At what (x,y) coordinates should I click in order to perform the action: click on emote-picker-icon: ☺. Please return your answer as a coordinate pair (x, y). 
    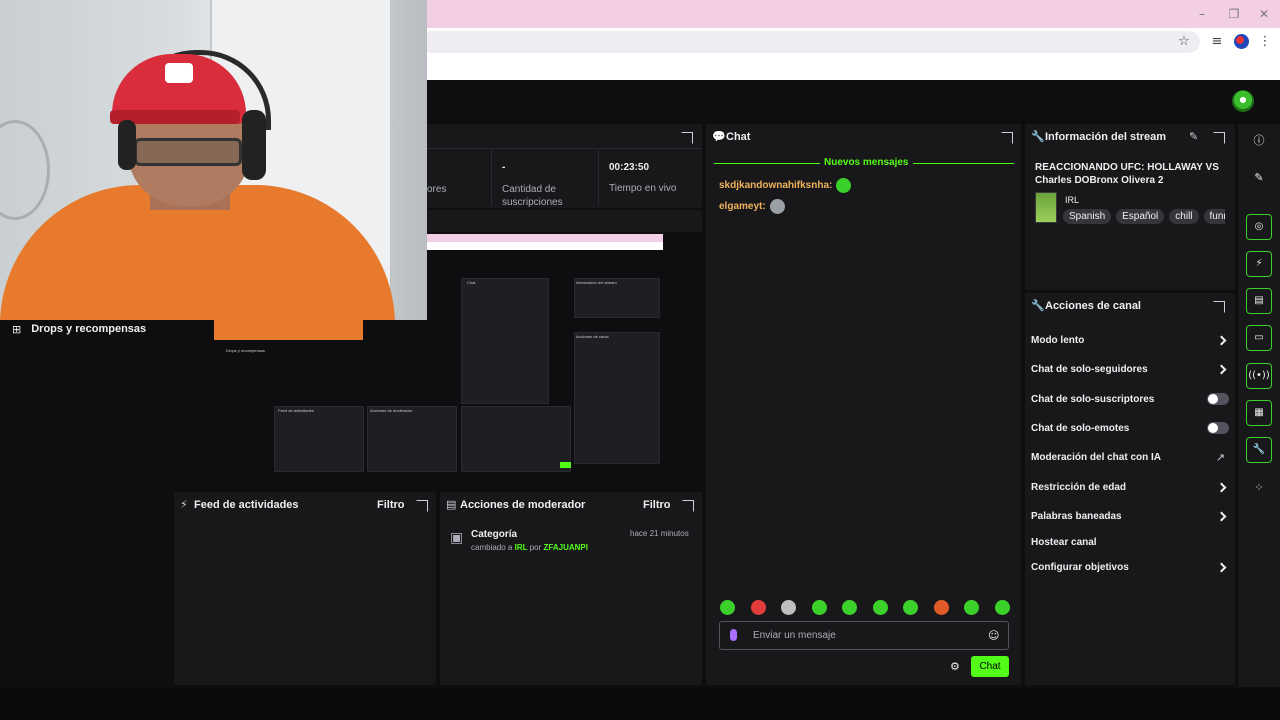
    Looking at the image, I should click on (993, 635).